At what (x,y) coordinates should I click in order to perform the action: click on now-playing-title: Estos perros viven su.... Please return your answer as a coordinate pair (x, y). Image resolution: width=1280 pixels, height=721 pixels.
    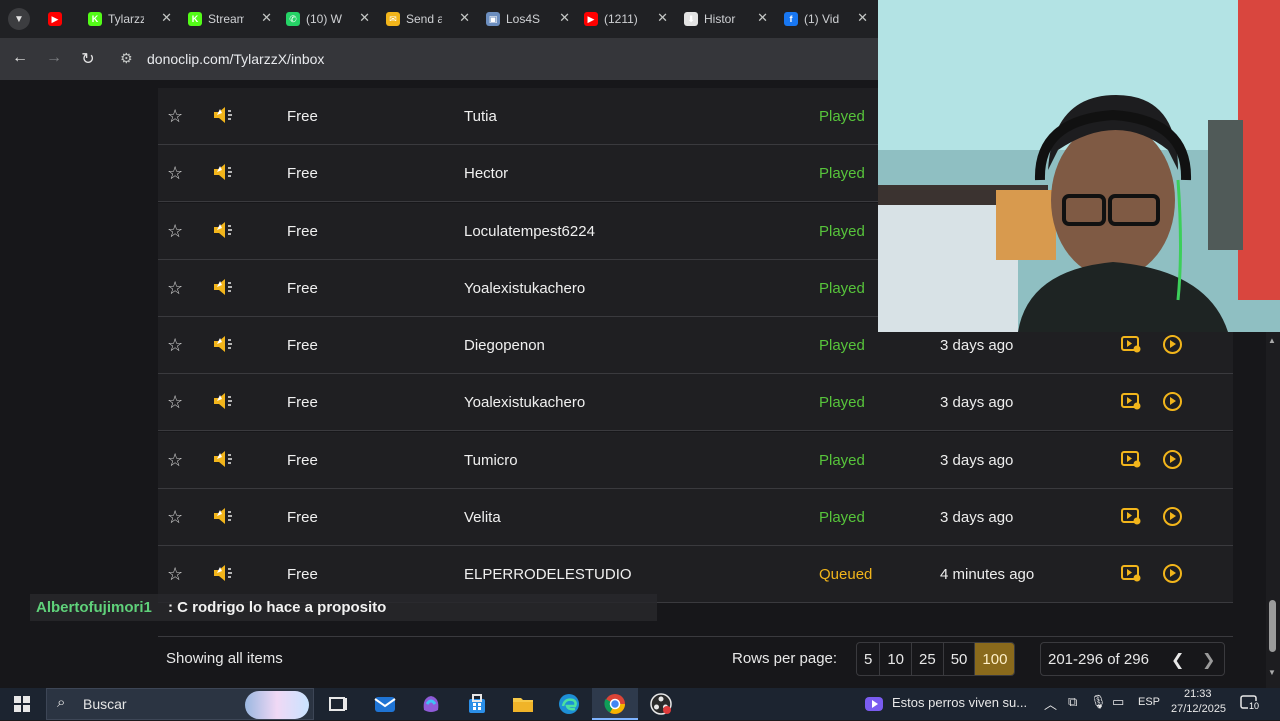
    Looking at the image, I should click on (959, 702).